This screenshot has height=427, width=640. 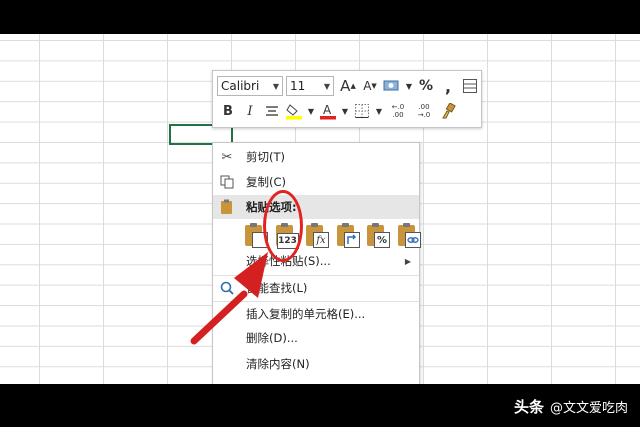 I want to click on paste-formatting-button: %, so click(x=377, y=236).